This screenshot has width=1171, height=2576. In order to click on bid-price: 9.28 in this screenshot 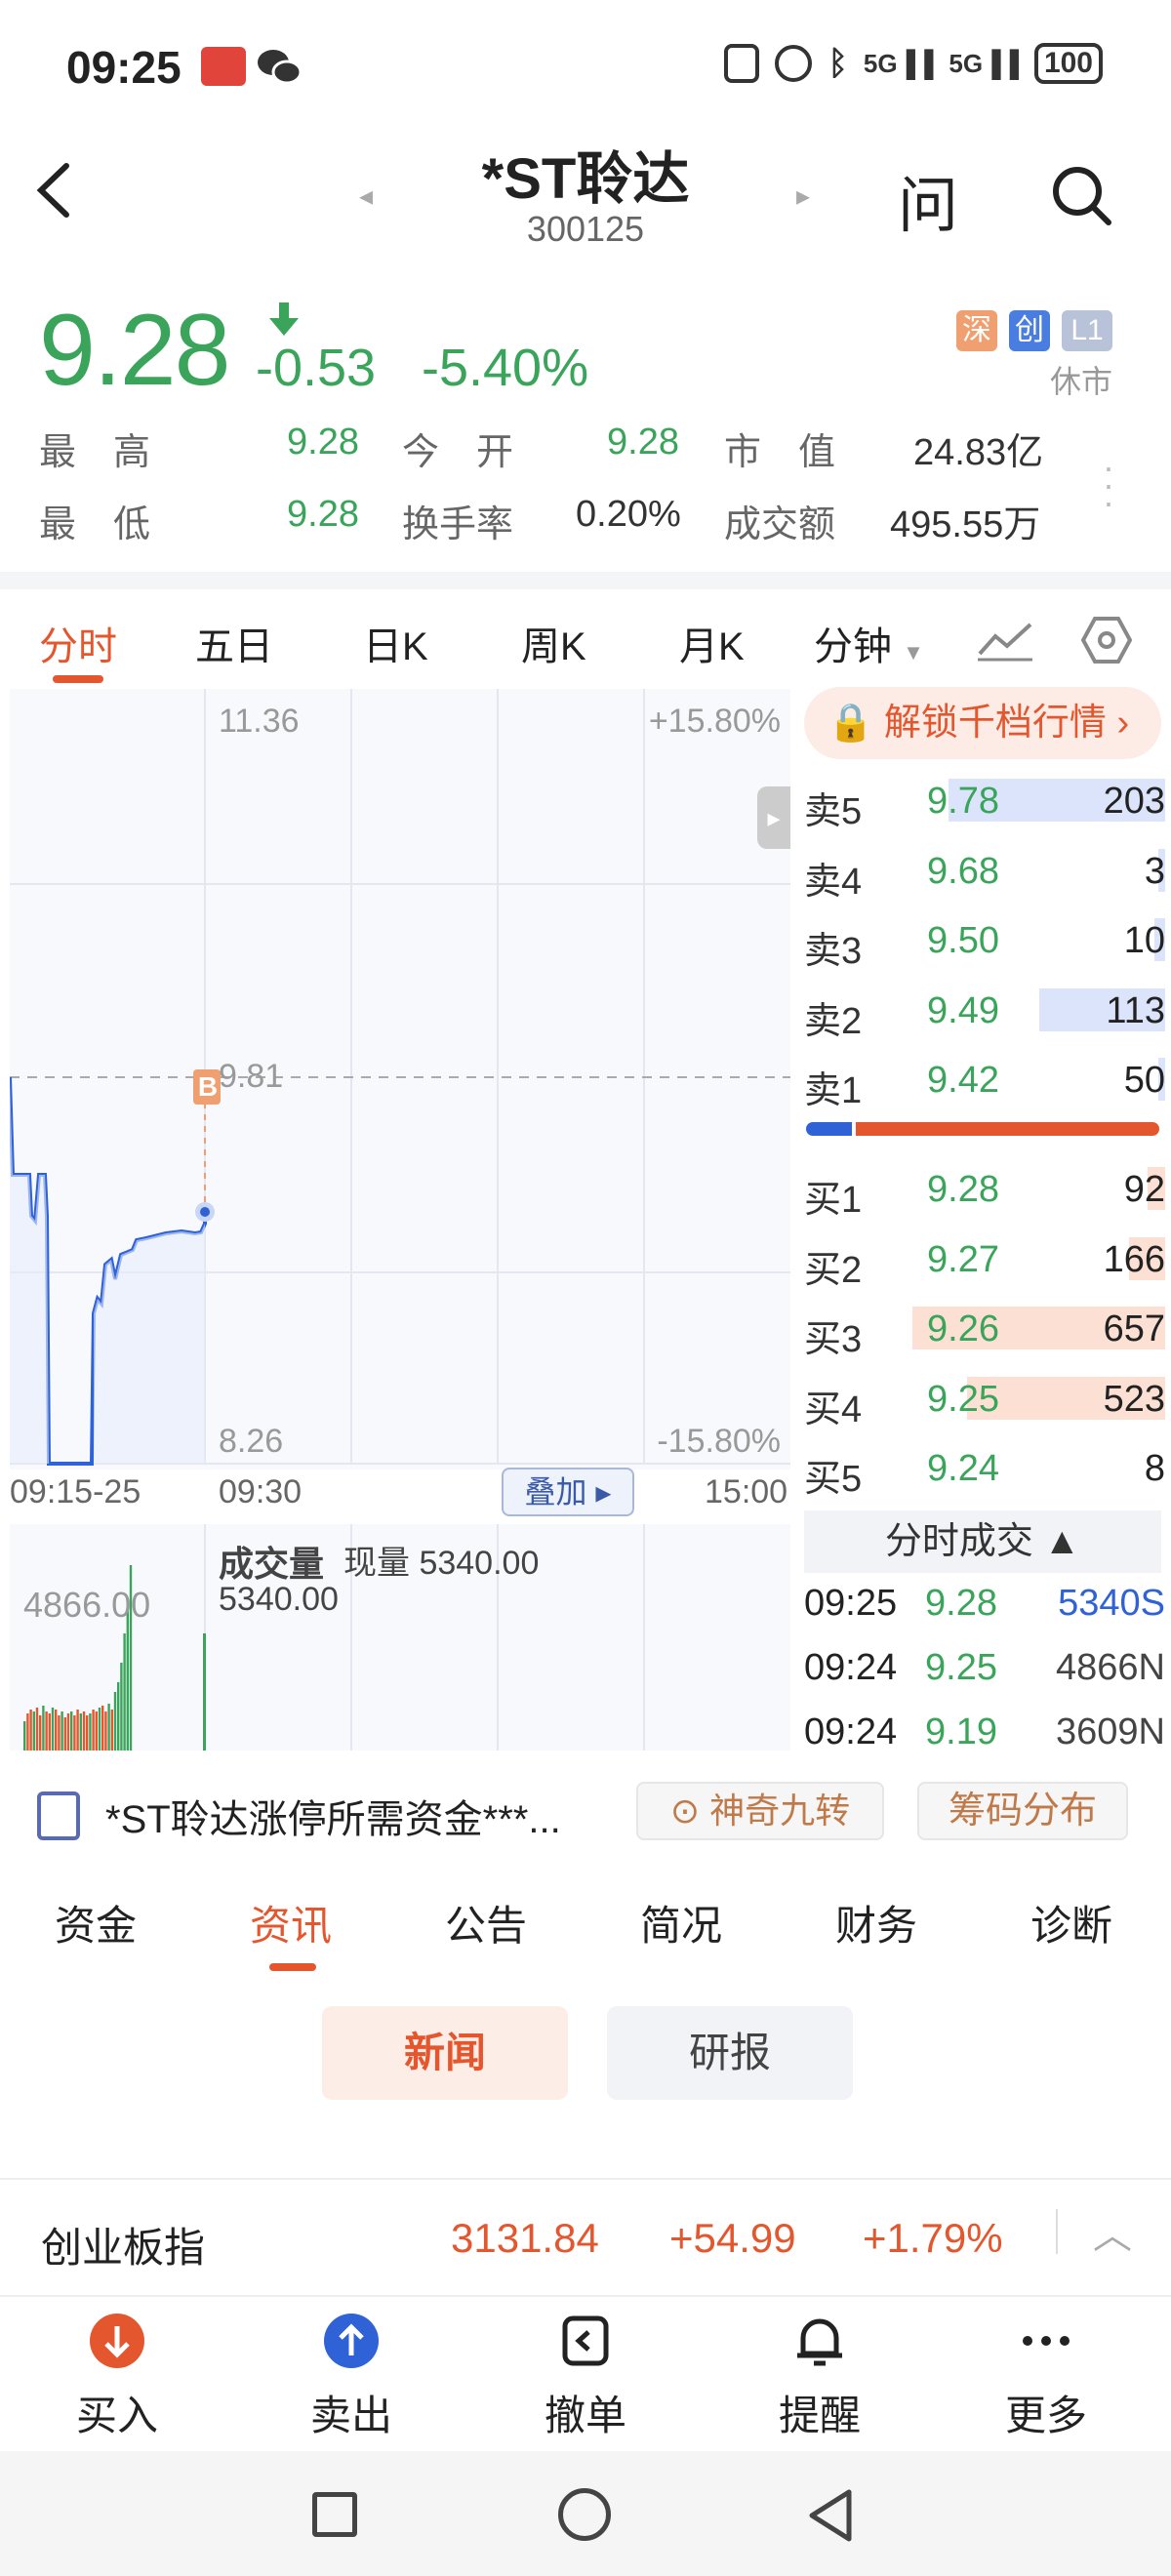, I will do `click(963, 1189)`.